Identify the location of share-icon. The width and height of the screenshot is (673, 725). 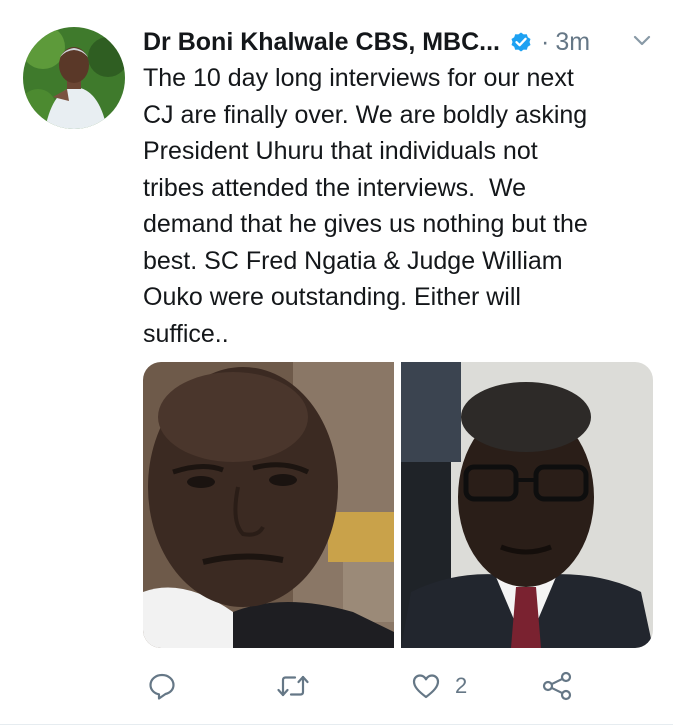
(557, 686).